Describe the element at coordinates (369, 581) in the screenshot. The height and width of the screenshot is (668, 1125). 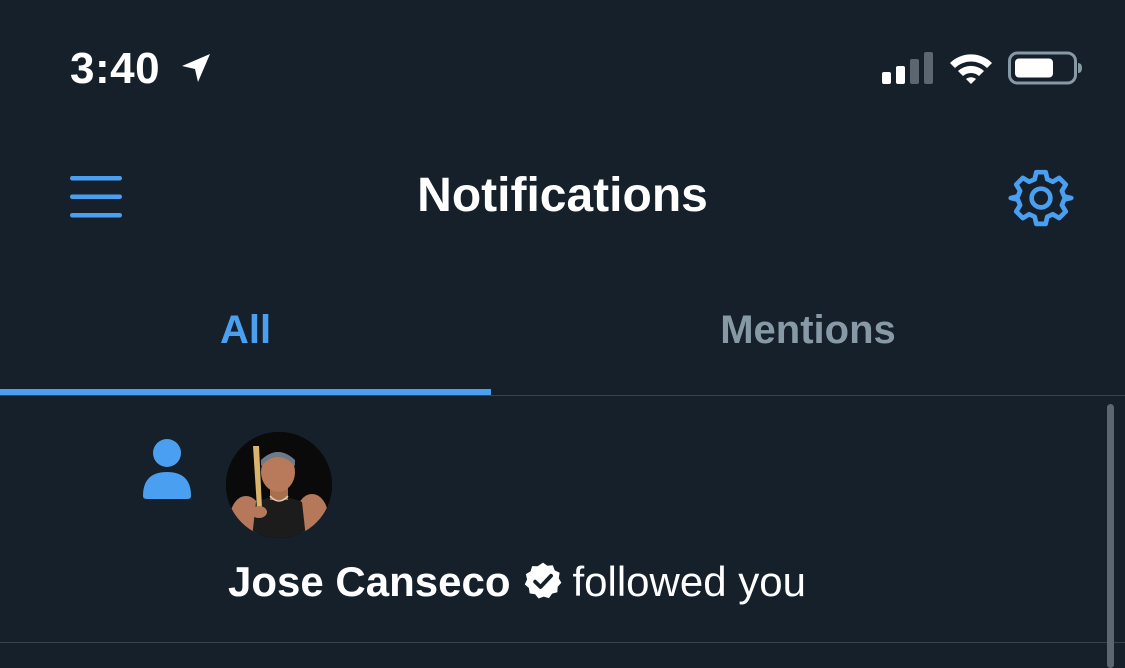
I see `user-name: Jose Canseco` at that location.